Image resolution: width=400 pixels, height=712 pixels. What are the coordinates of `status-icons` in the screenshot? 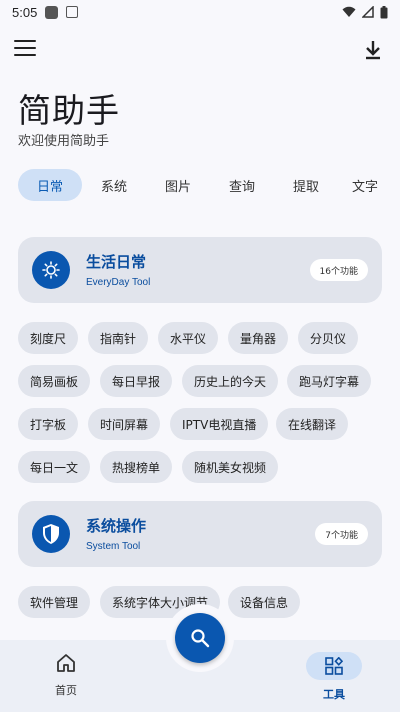 It's located at (365, 12).